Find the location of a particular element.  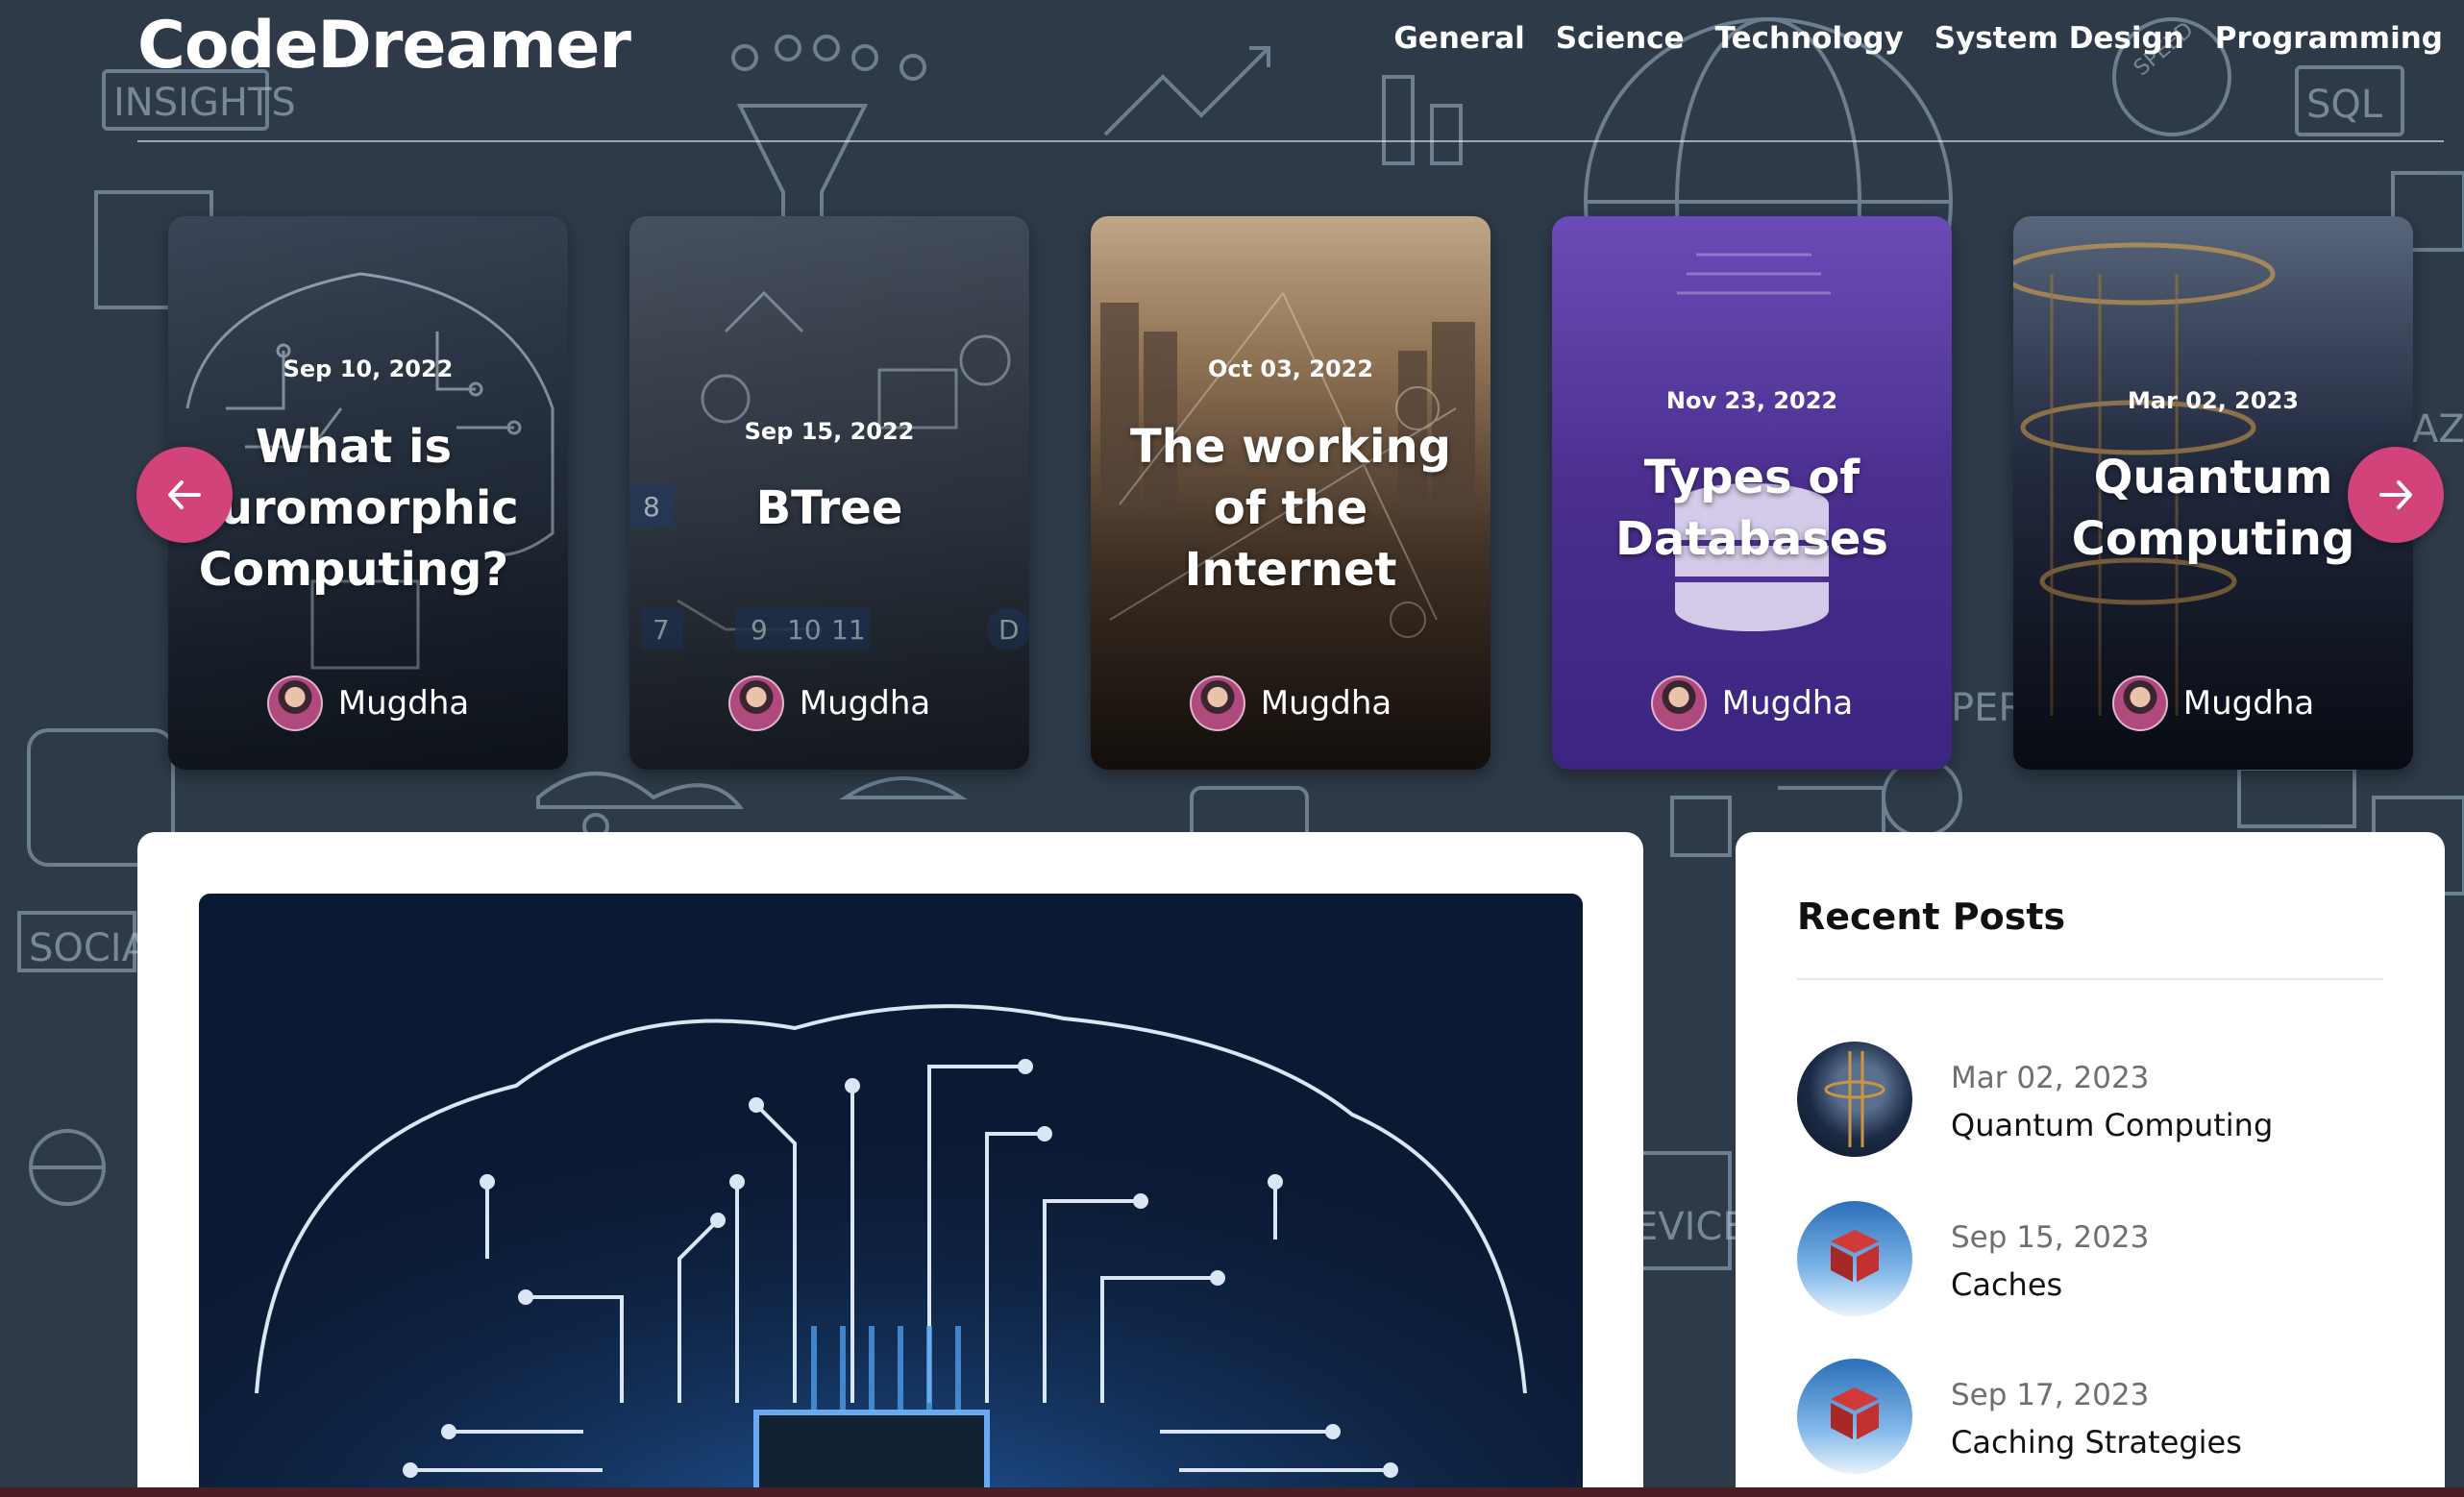

header-divider is located at coordinates (1290, 141).